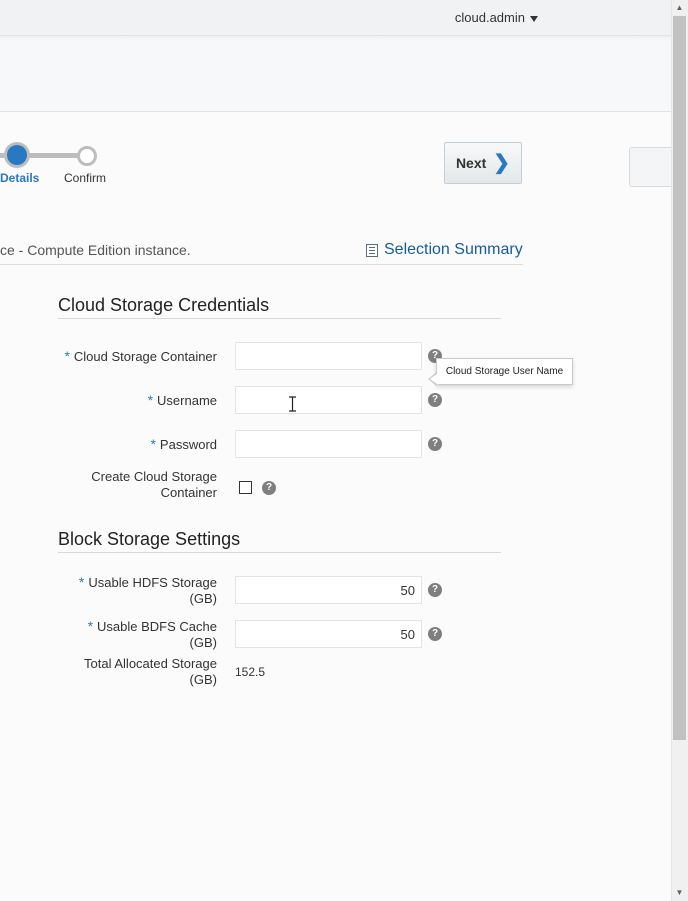 The width and height of the screenshot is (688, 901). I want to click on text-cursor-icon, so click(292, 404).